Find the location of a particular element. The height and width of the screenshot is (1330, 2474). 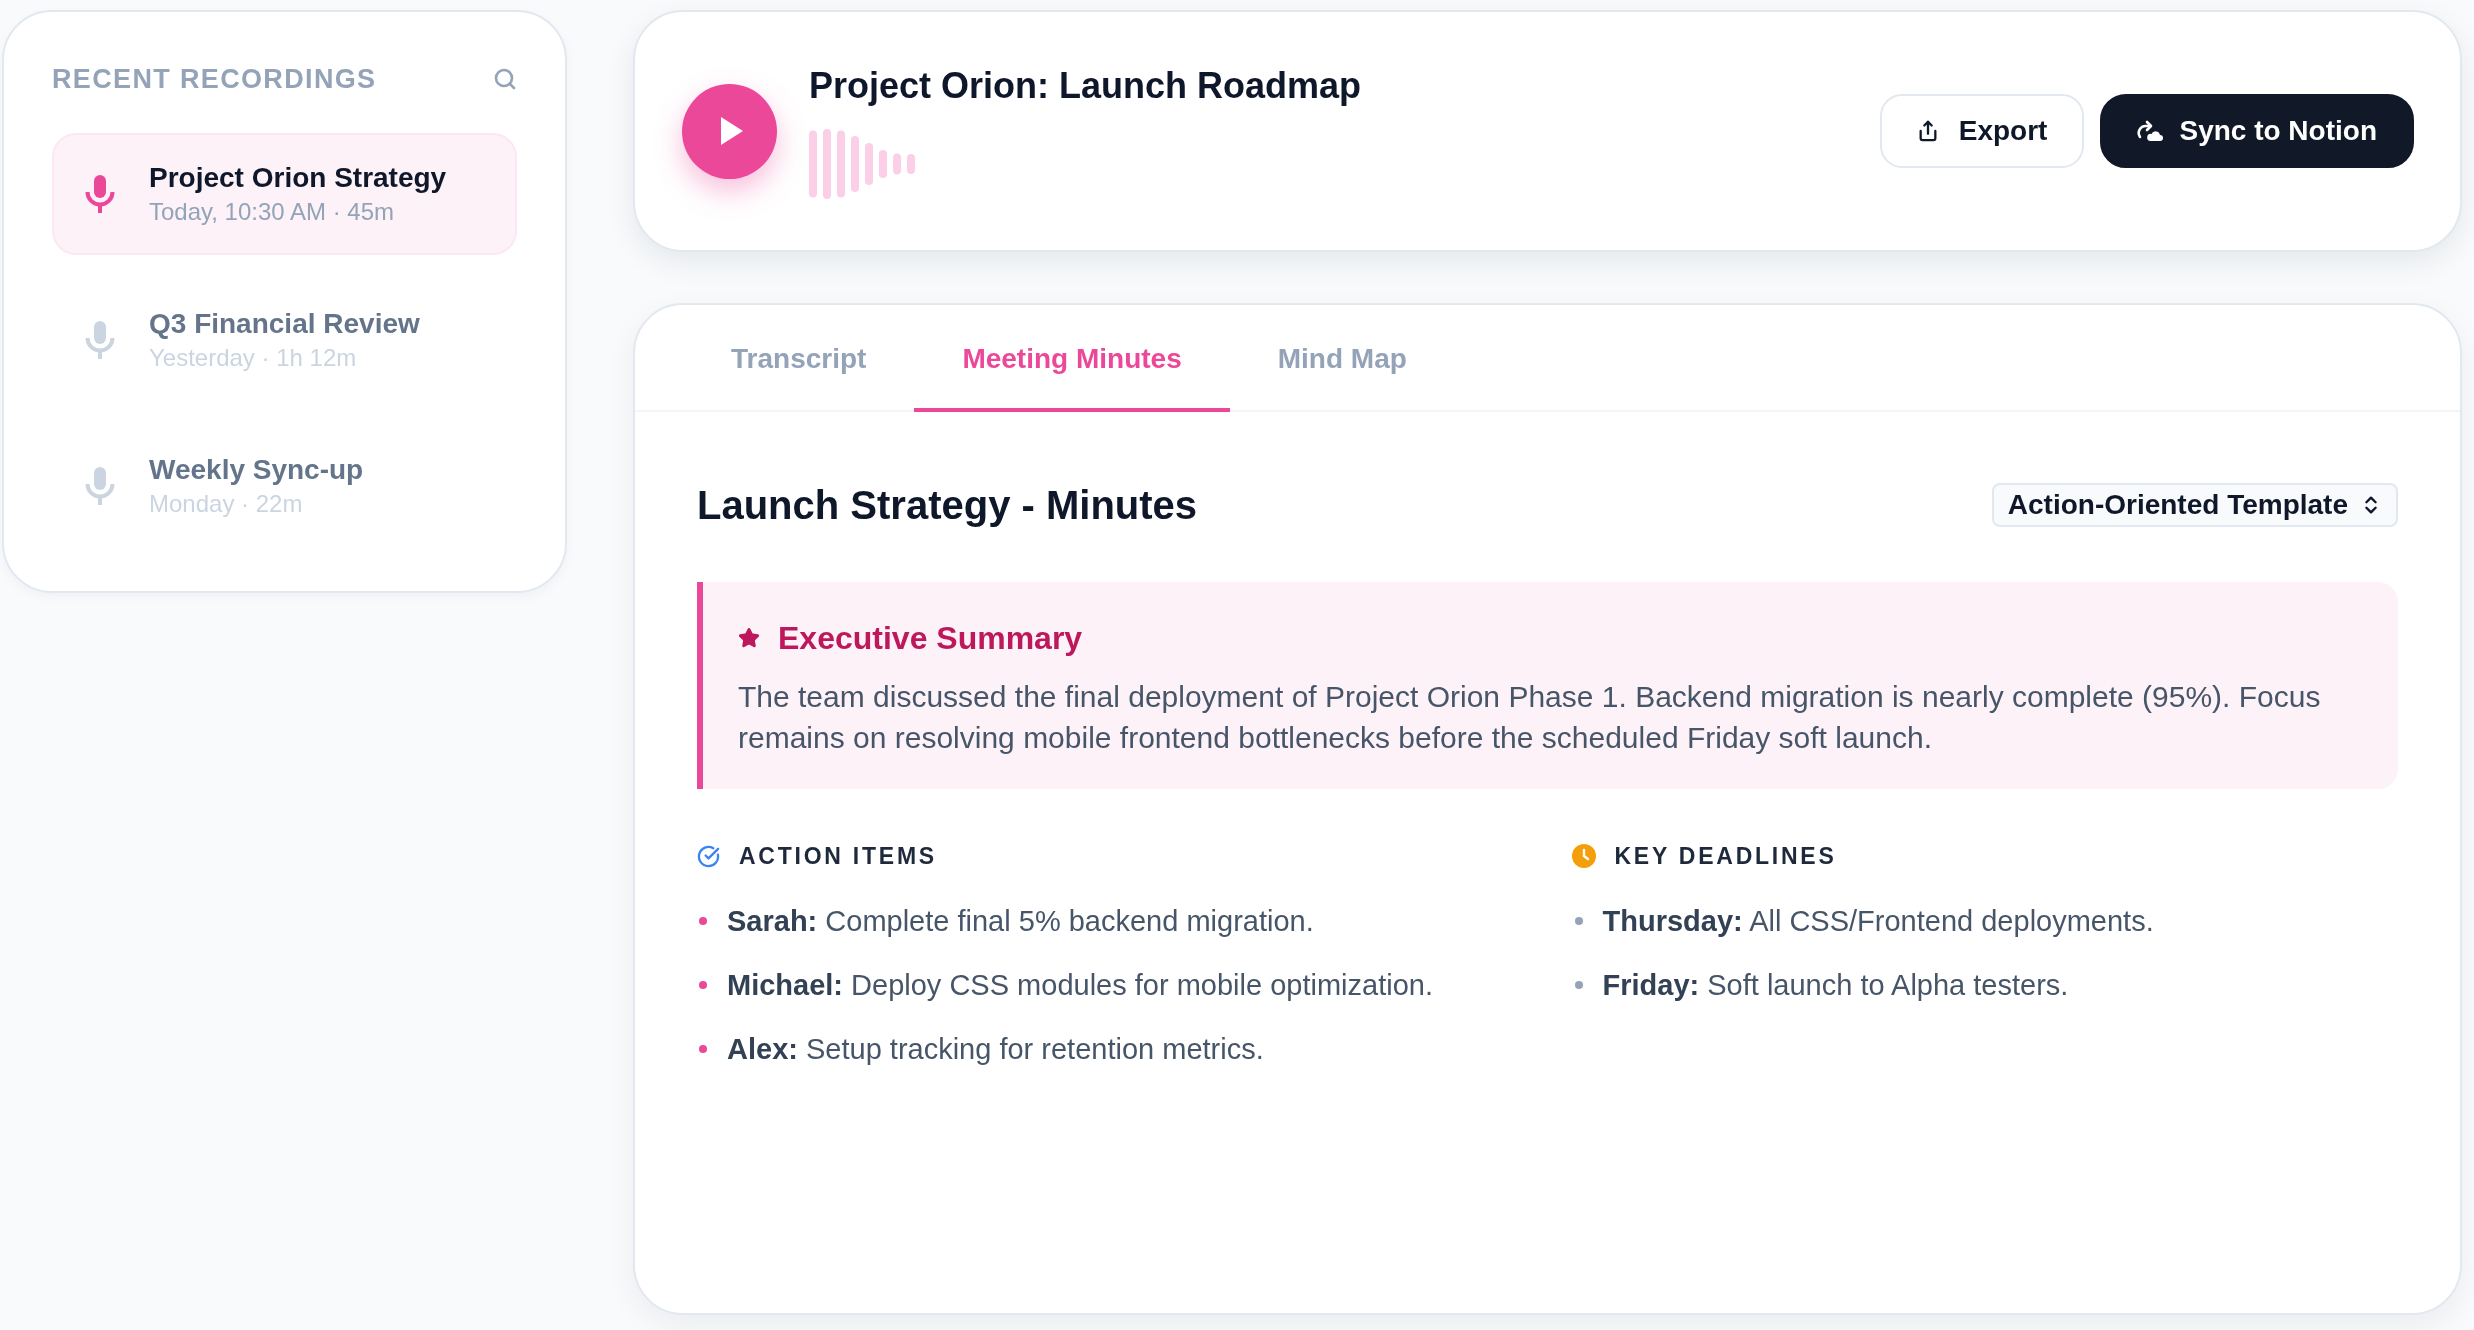

tab: Transcript is located at coordinates (799, 358).